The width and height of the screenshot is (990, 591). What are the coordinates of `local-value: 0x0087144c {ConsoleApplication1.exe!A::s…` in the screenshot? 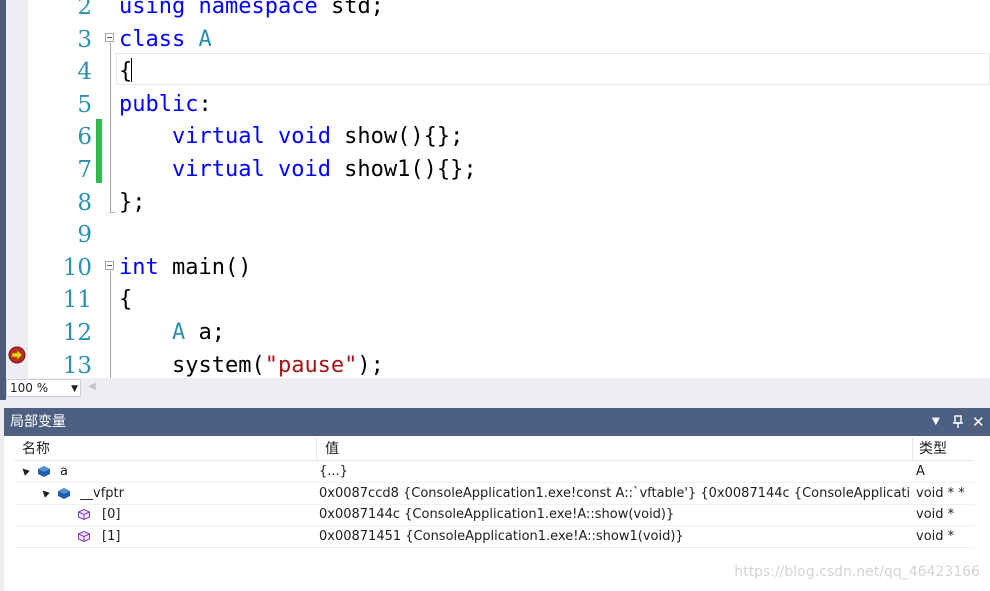 It's located at (615, 514).